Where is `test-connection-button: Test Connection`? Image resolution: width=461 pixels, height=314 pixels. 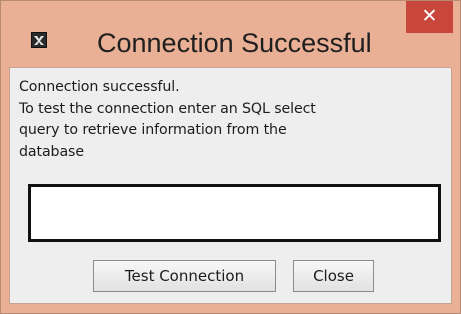
test-connection-button: Test Connection is located at coordinates (184, 276).